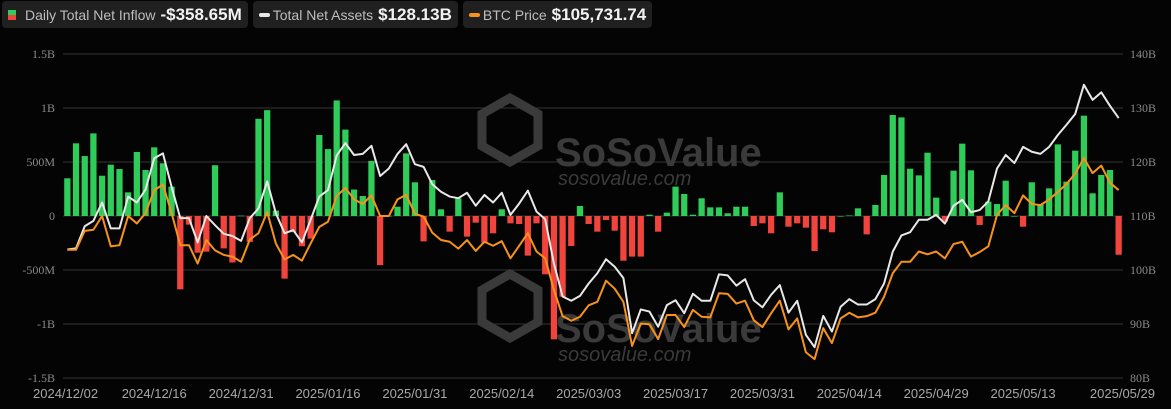 Image resolution: width=1171 pixels, height=409 pixels. What do you see at coordinates (41, 378) in the screenshot?
I see `left-axis-tick: -1.5B` at bounding box center [41, 378].